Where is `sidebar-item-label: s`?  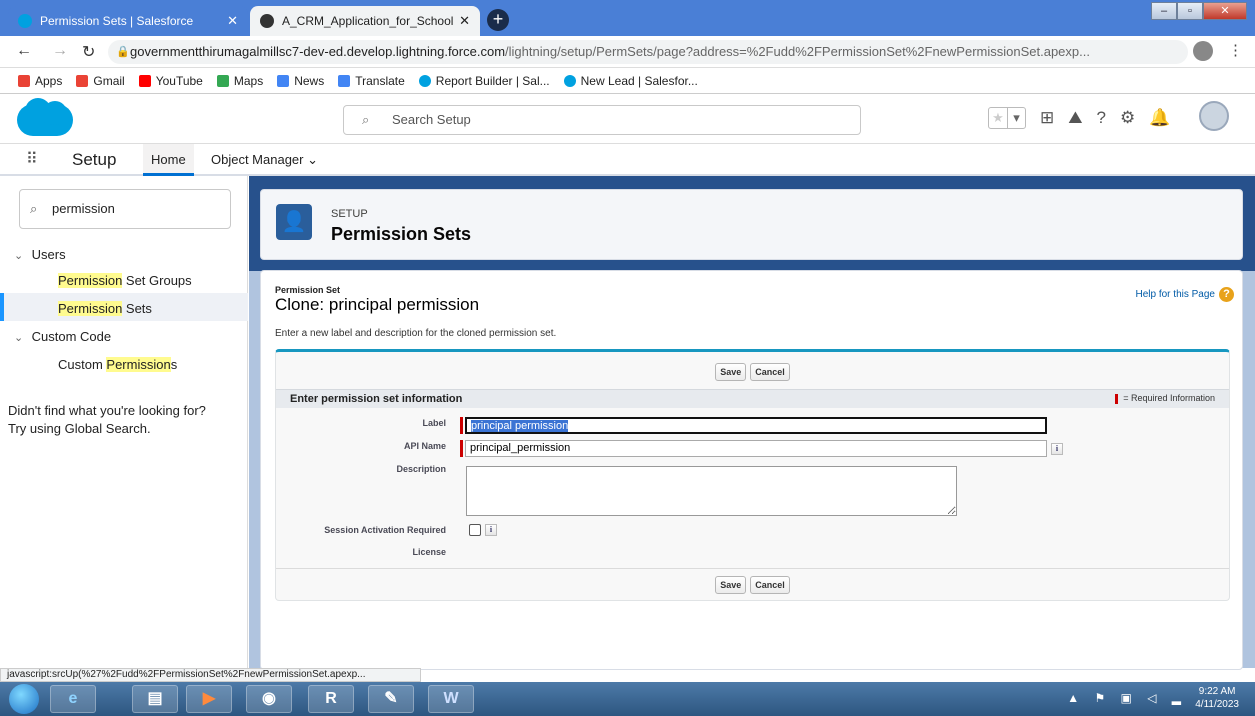
sidebar-item-label: s is located at coordinates (174, 364).